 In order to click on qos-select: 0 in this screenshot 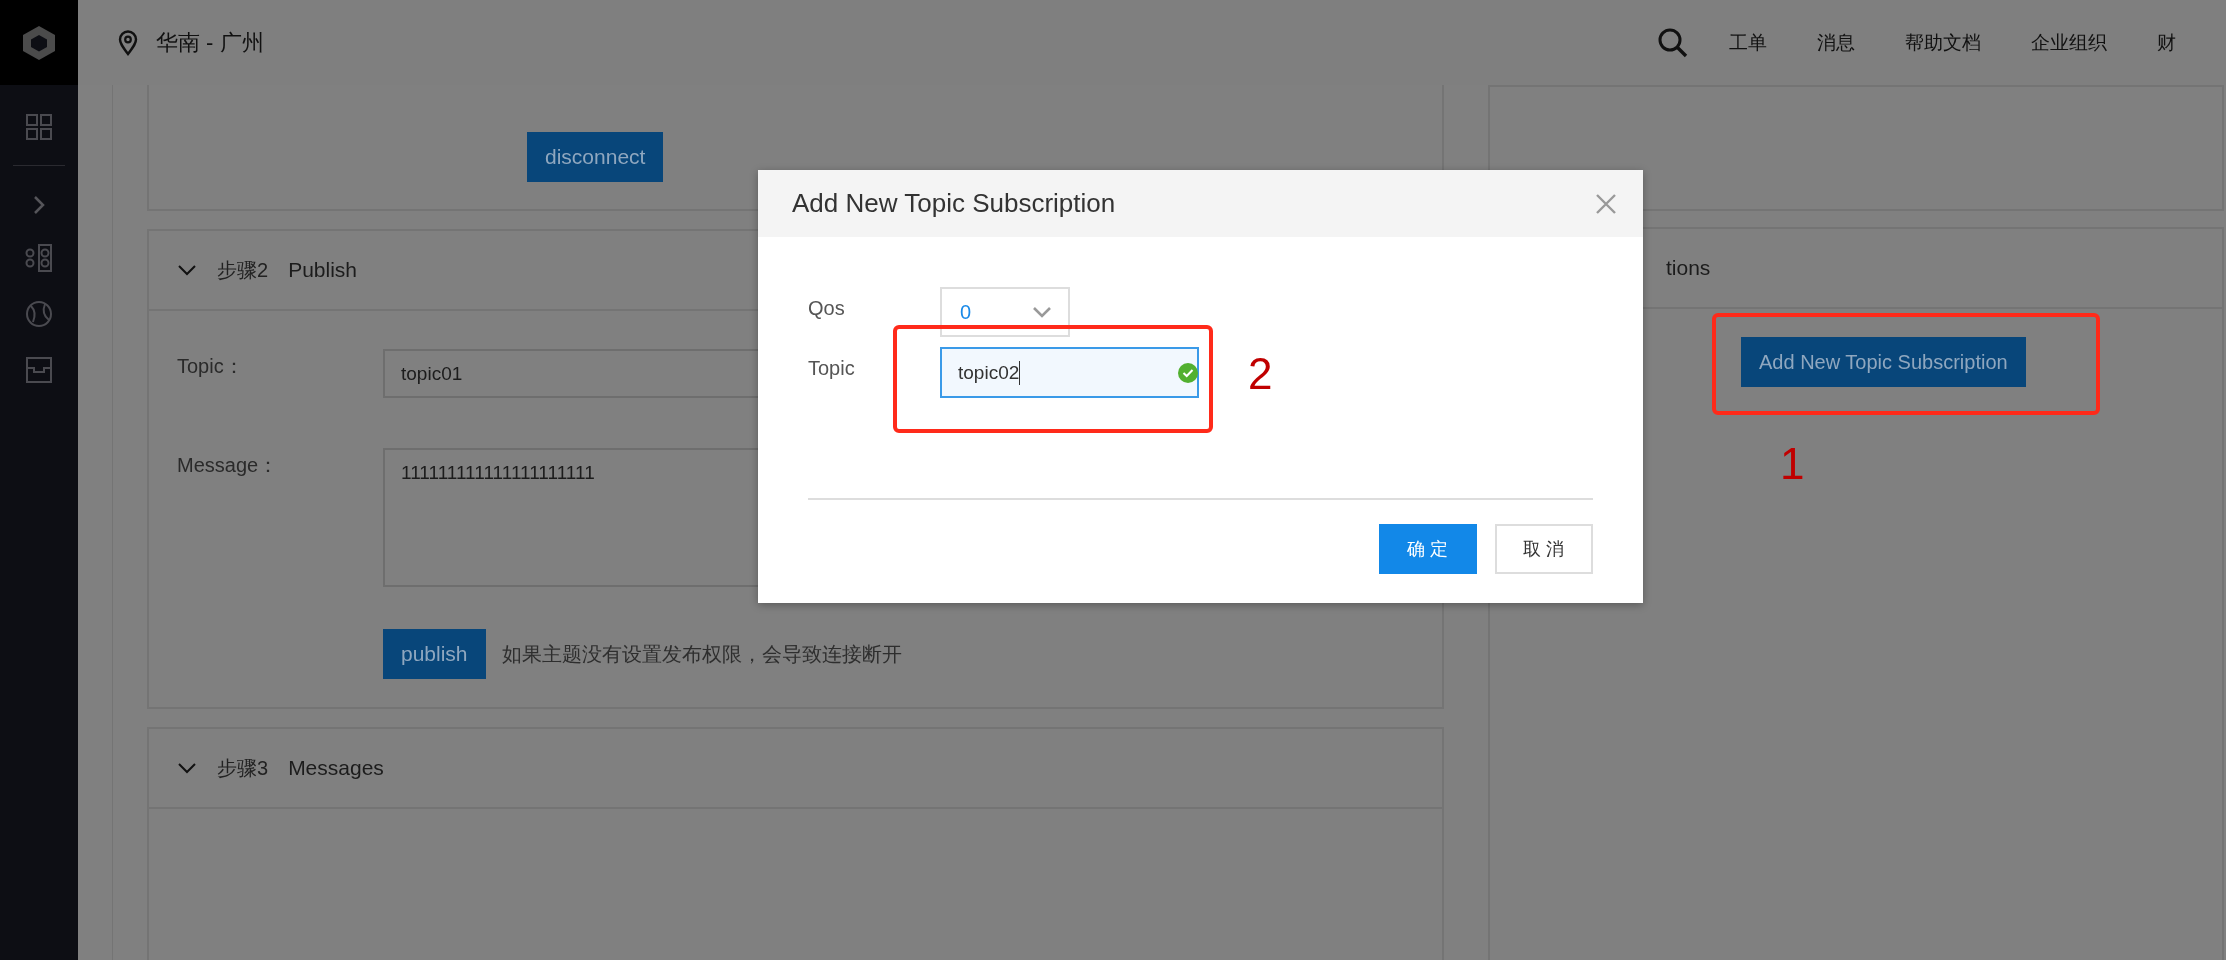, I will do `click(1005, 312)`.